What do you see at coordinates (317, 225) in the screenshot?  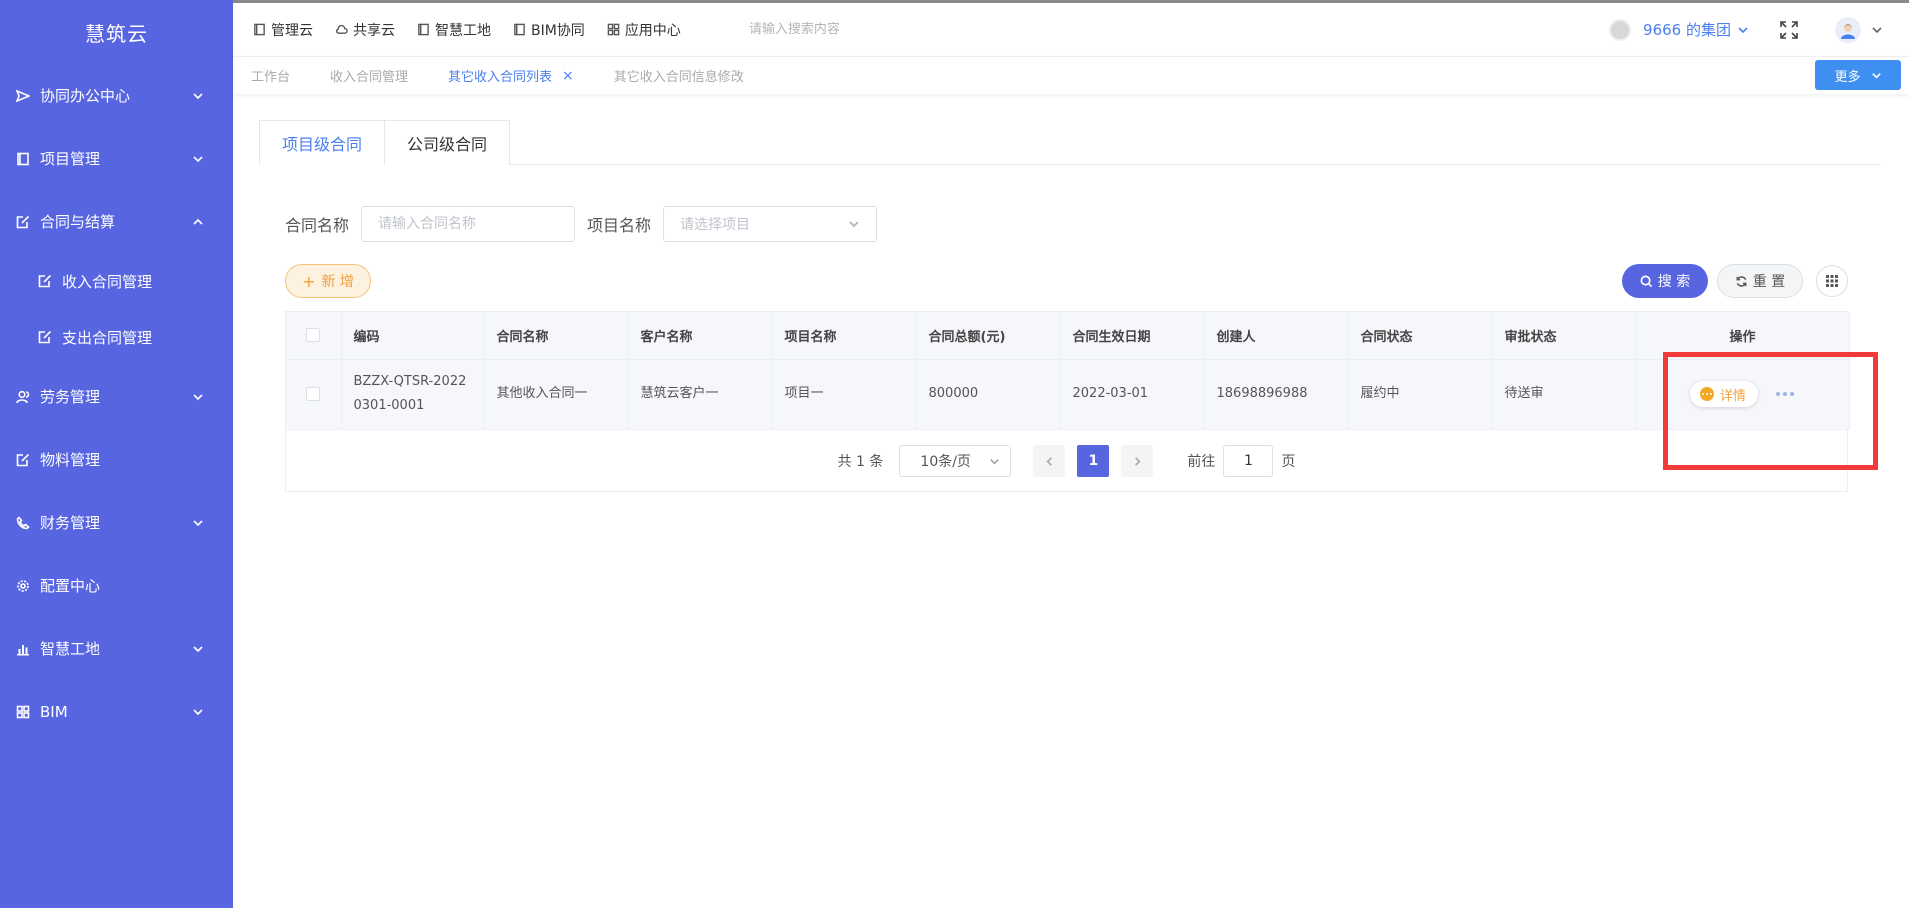 I see `contract-name-label: 合同名称` at bounding box center [317, 225].